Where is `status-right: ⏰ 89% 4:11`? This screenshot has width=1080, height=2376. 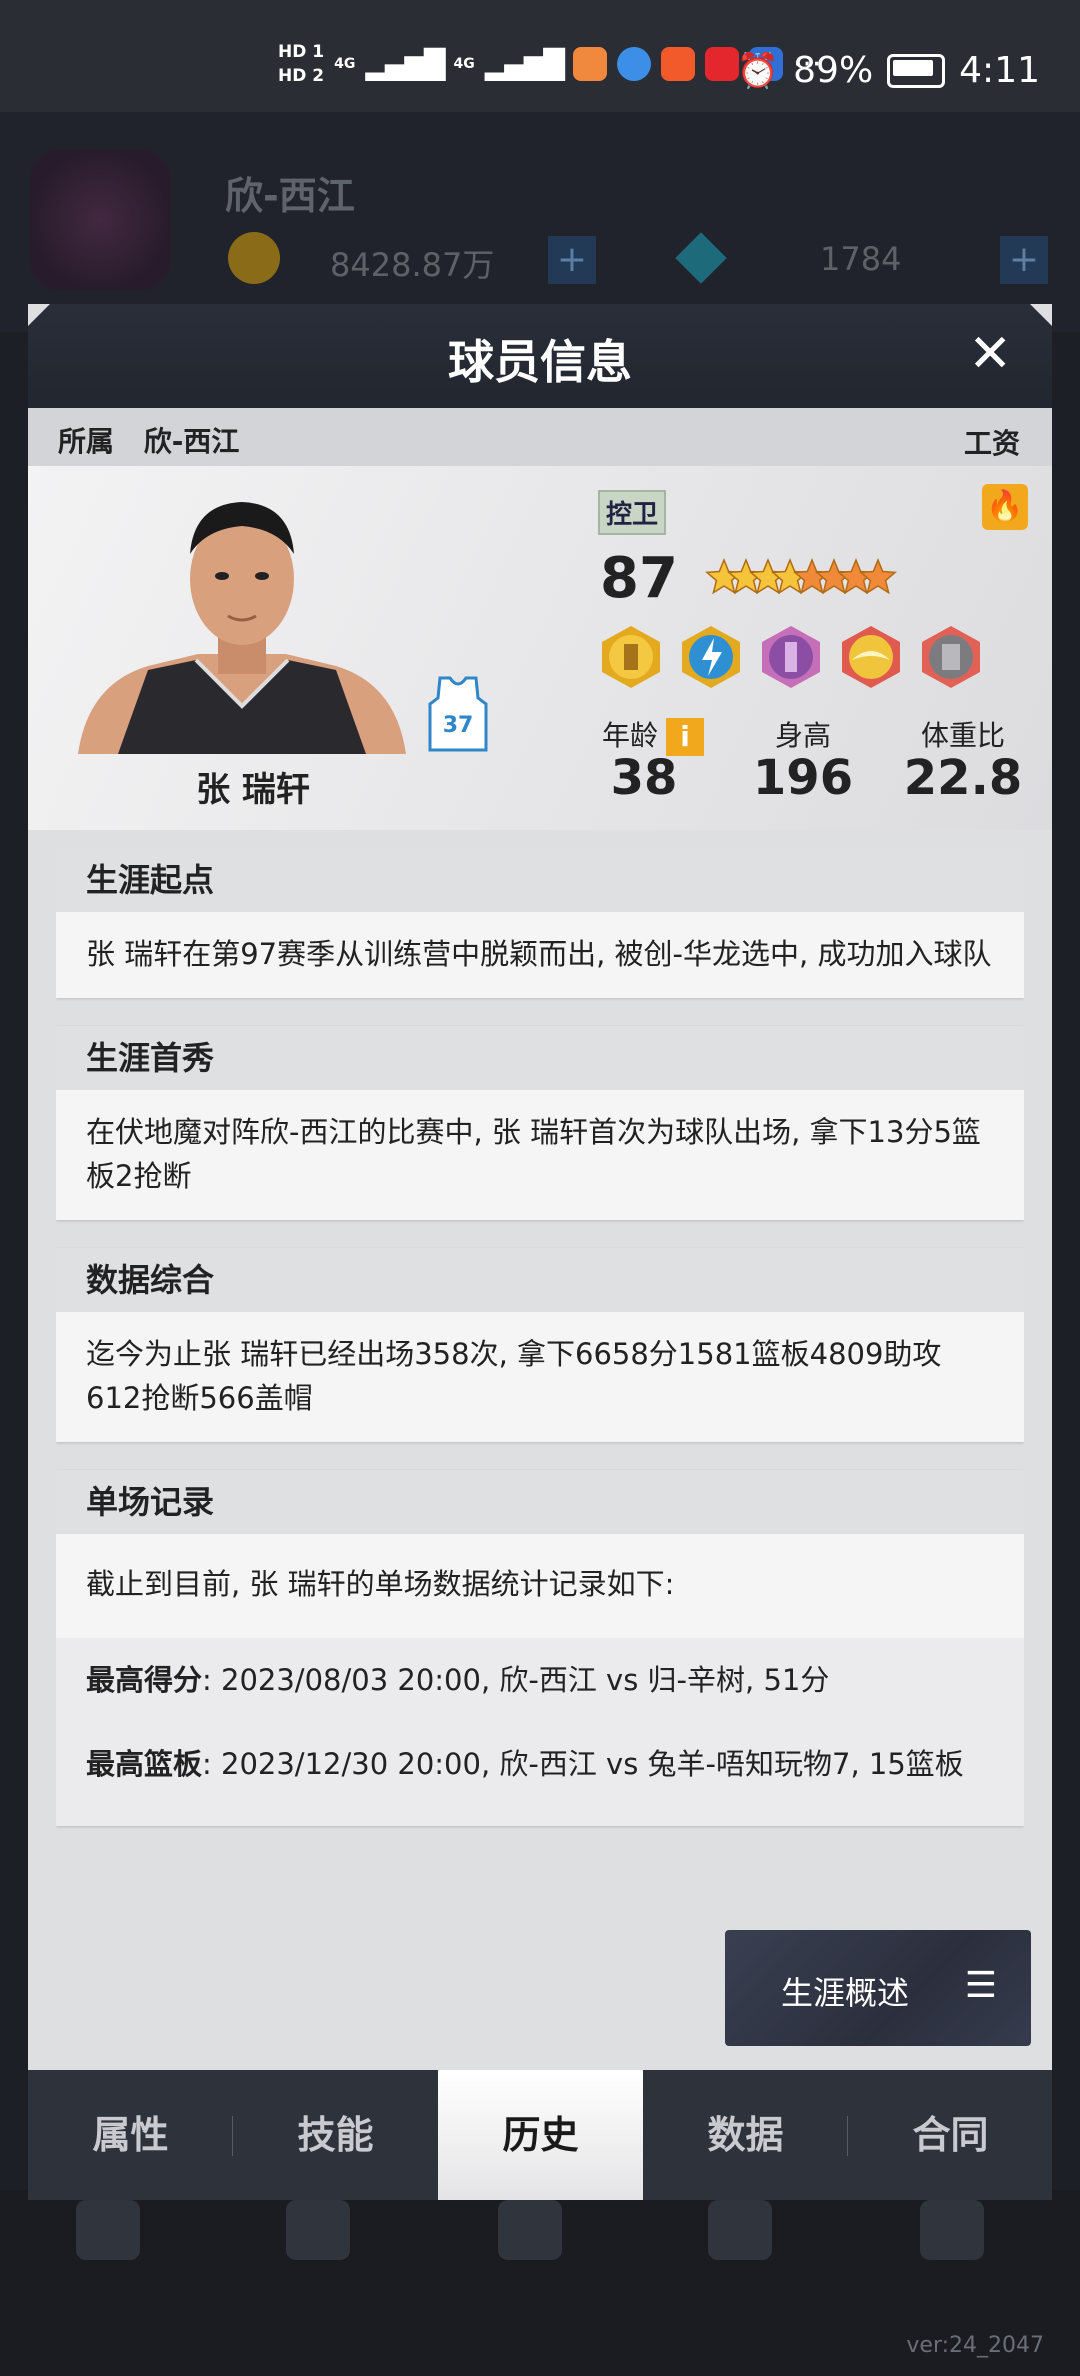 status-right: ⏰ 89% 4:11 is located at coordinates (888, 70).